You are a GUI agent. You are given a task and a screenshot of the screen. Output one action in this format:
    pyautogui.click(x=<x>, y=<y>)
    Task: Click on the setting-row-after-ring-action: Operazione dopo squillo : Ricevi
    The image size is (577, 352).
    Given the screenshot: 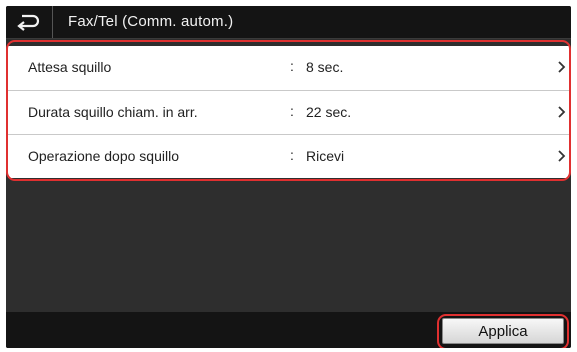 What is the action you would take?
    pyautogui.click(x=288, y=156)
    